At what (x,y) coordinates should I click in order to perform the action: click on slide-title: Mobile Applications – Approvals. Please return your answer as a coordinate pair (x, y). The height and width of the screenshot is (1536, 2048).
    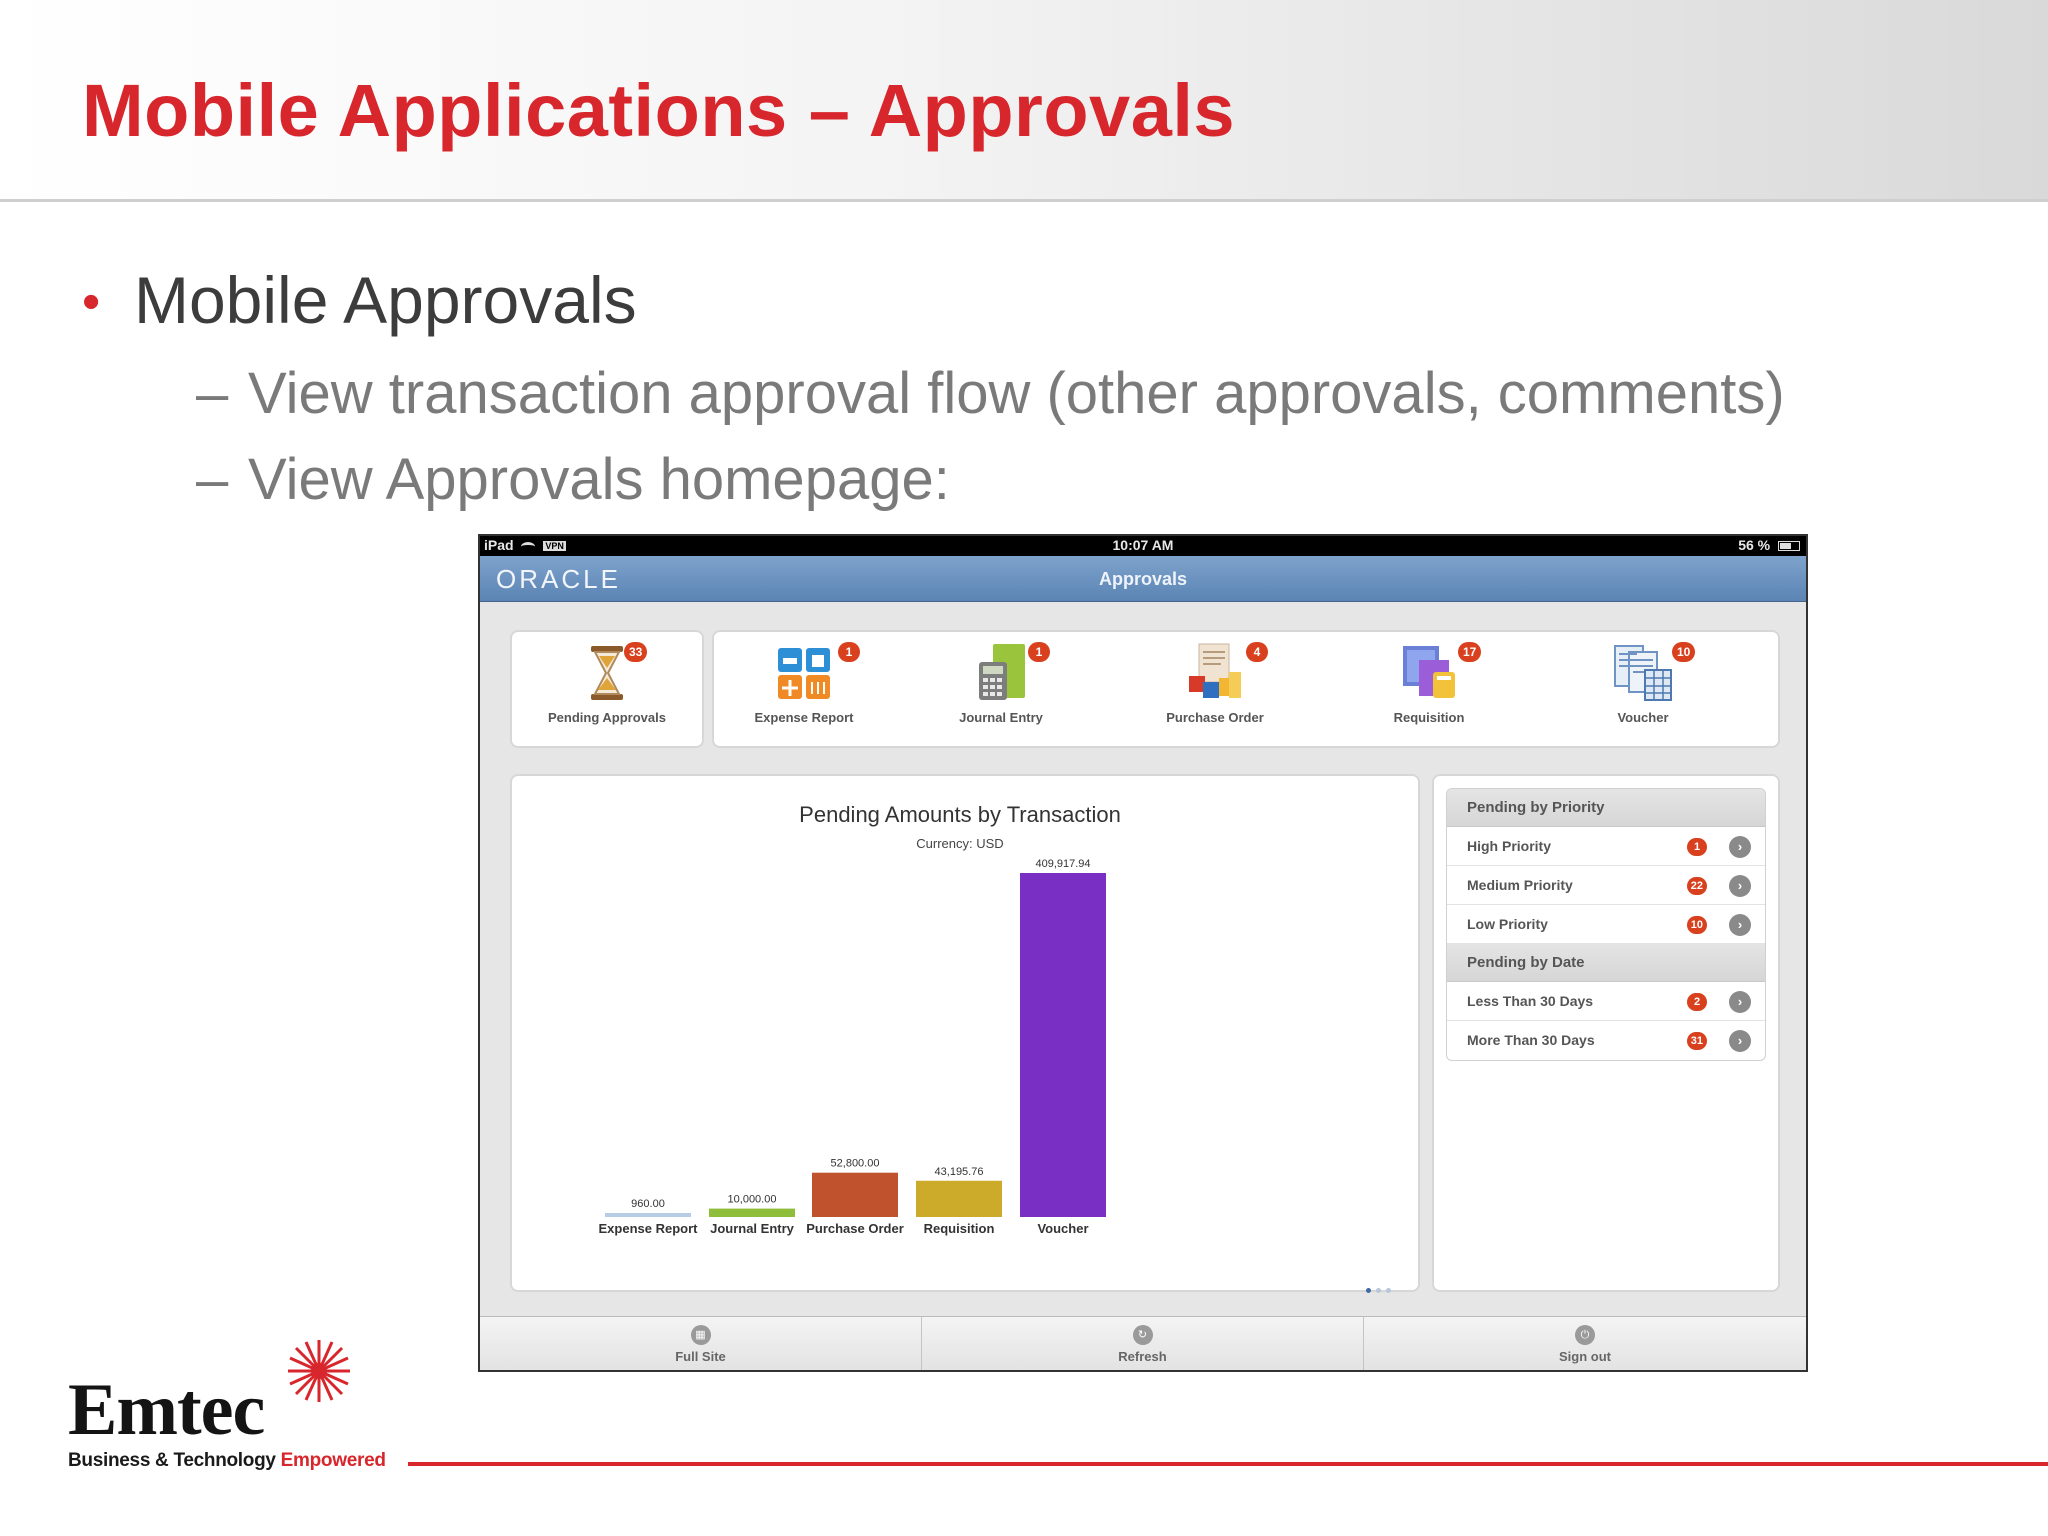
    Looking at the image, I should click on (659, 110).